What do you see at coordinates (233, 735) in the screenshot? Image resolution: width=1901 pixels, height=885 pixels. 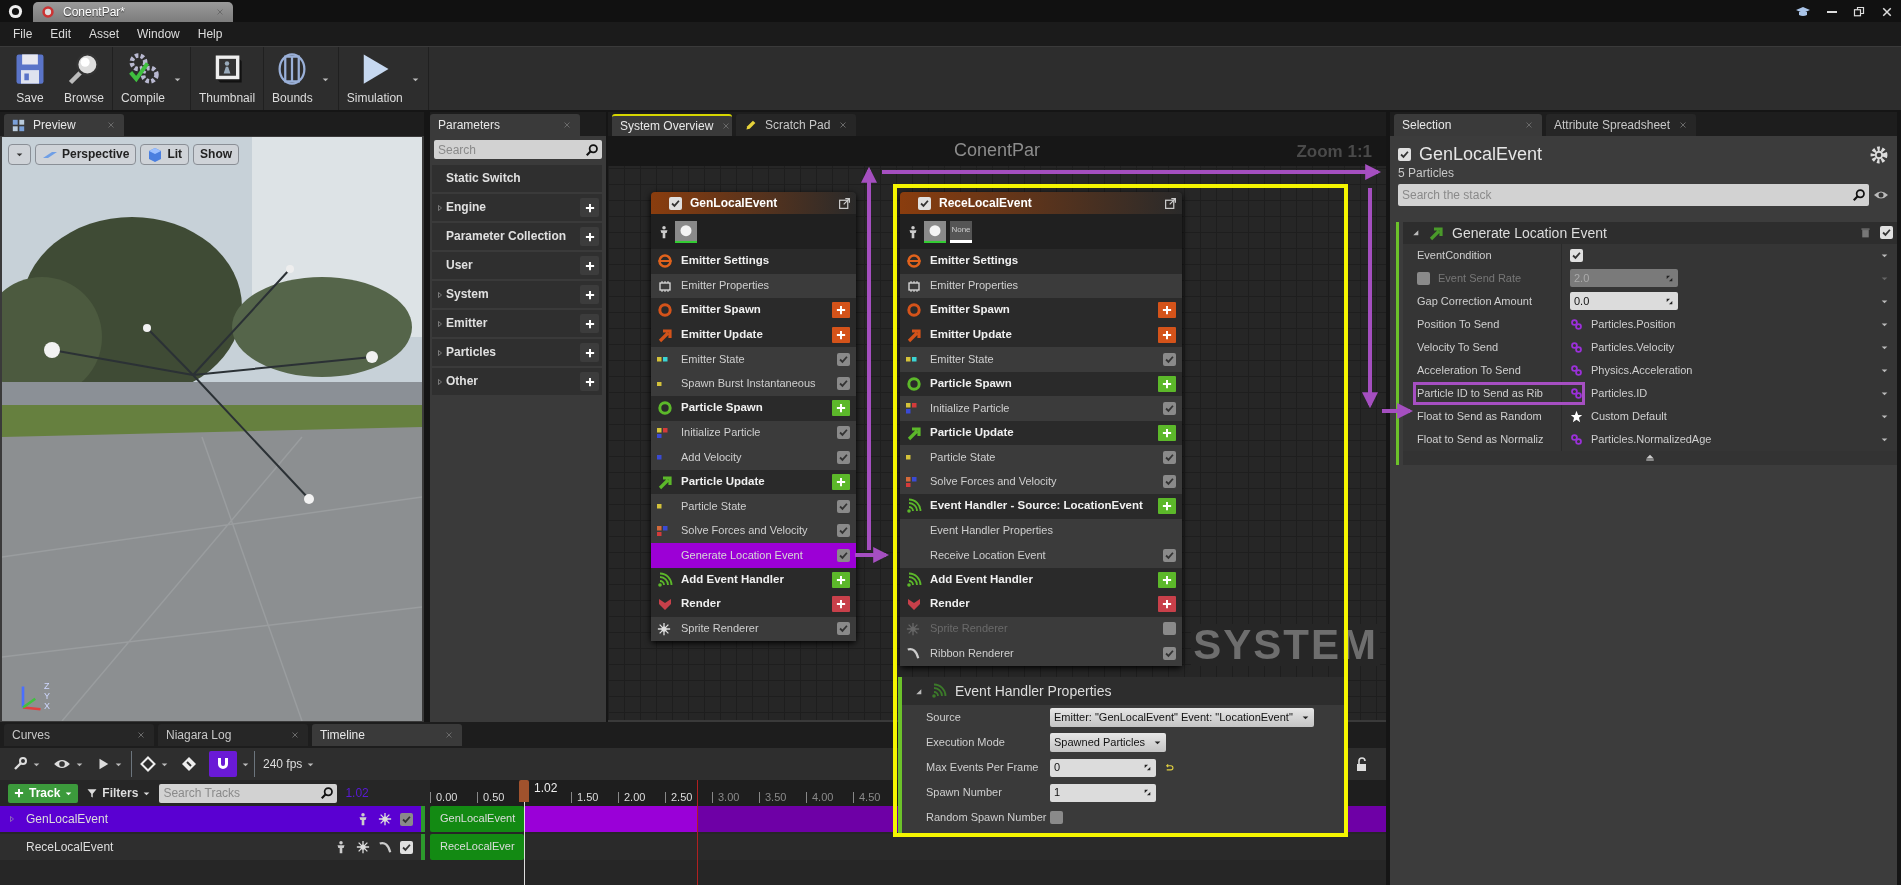 I see `panel-tab: Niagara Log` at bounding box center [233, 735].